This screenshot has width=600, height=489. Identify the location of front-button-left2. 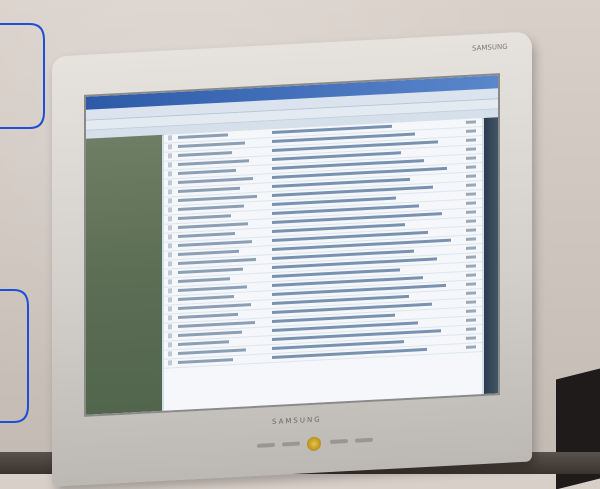
(291, 444).